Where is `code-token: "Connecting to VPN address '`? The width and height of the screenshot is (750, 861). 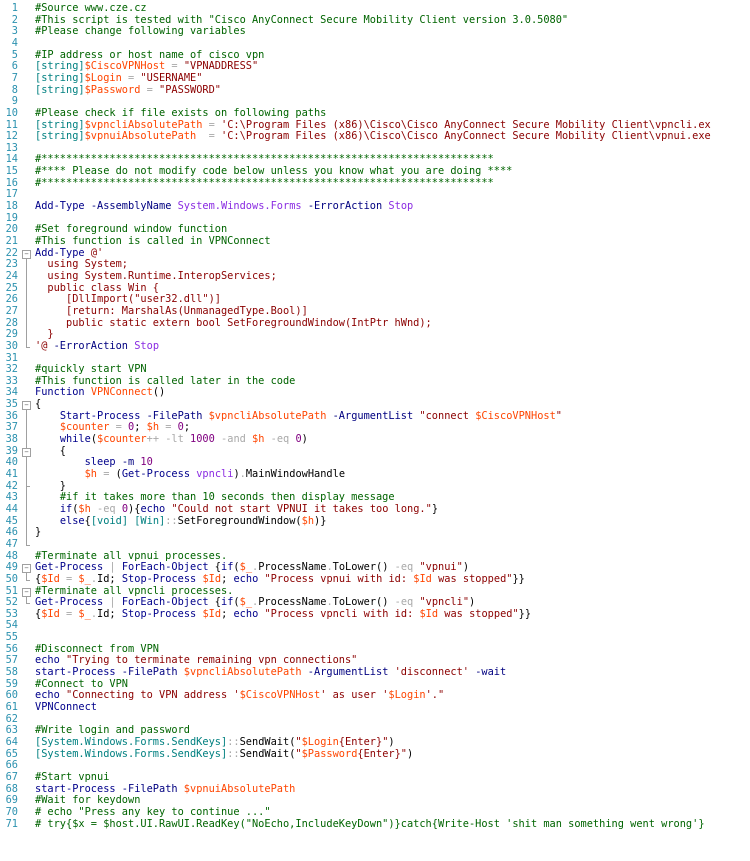 code-token: "Connecting to VPN address ' is located at coordinates (153, 695).